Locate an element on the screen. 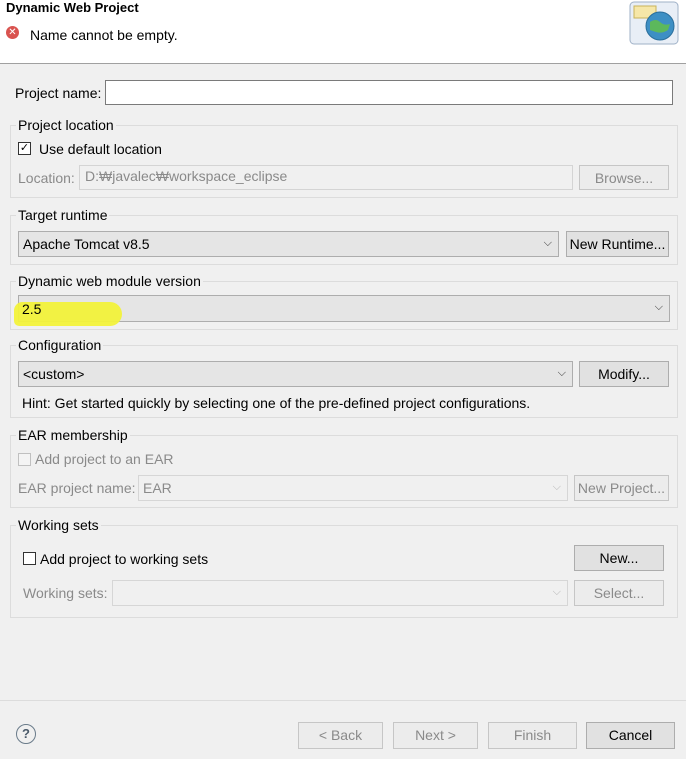 The height and width of the screenshot is (759, 686). web-module-version-value: 2.5 is located at coordinates (32, 309).